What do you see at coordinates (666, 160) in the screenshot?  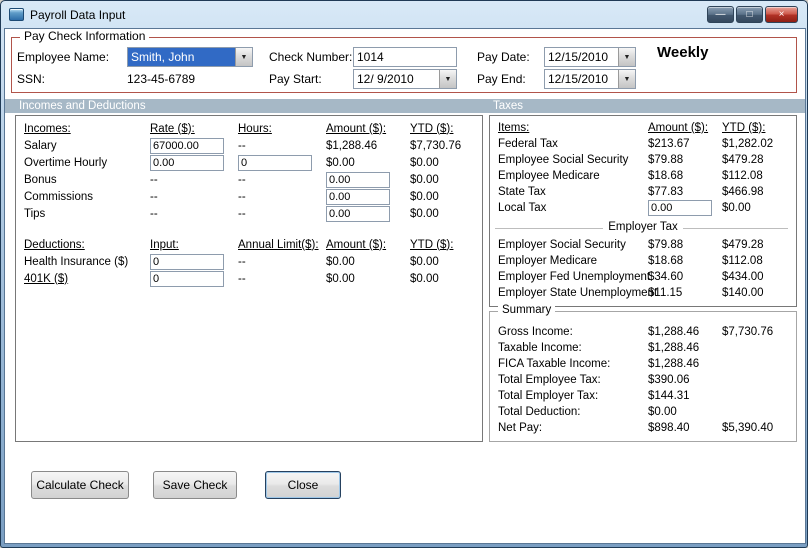 I see `tax-amount: $79.88` at bounding box center [666, 160].